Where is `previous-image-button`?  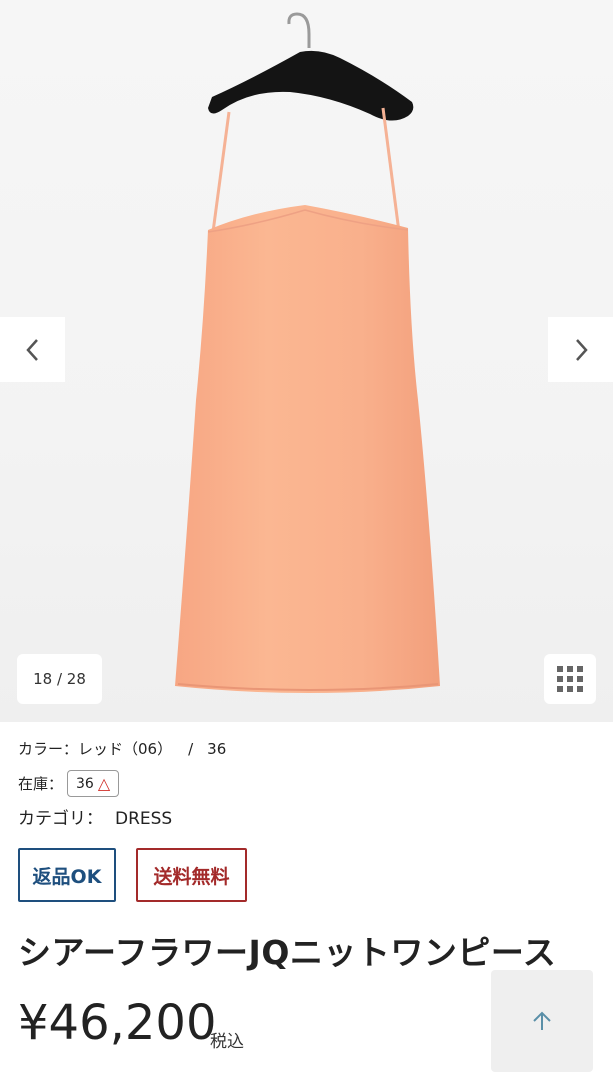
previous-image-button is located at coordinates (32, 349).